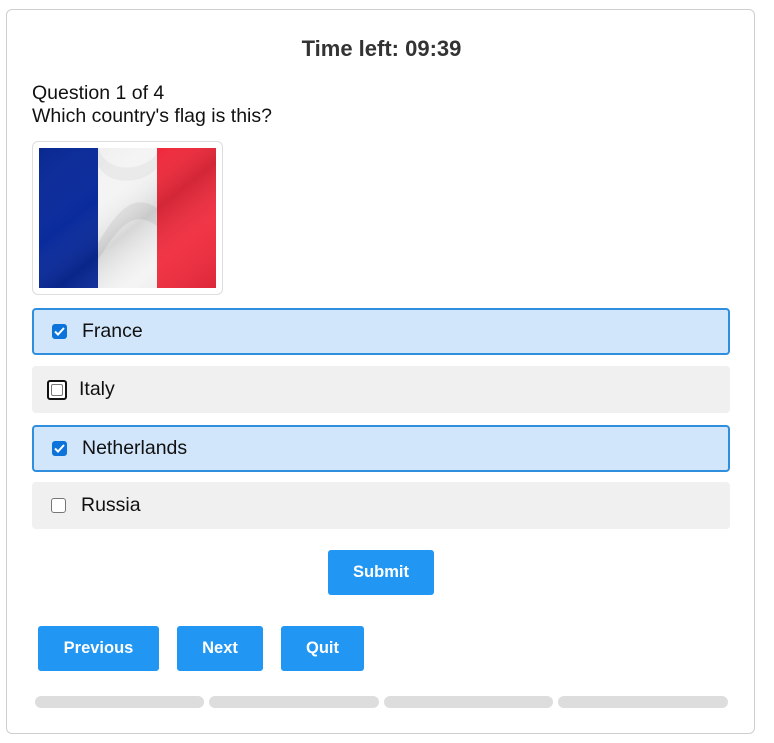 Image resolution: width=774 pixels, height=743 pixels. Describe the element at coordinates (98, 93) in the screenshot. I see `question-number: Question 1 of 4` at that location.